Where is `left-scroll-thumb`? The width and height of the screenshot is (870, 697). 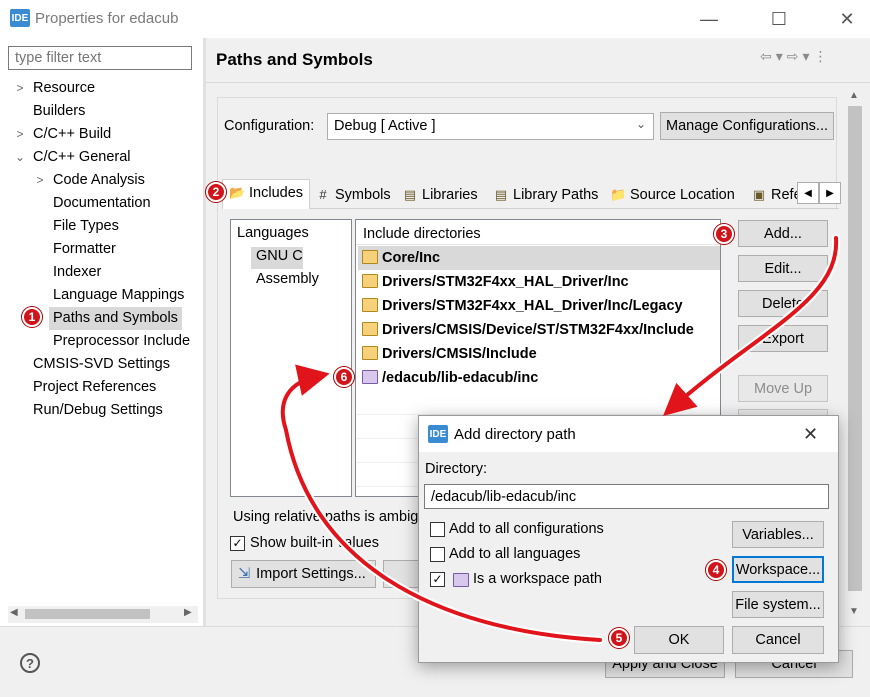 left-scroll-thumb is located at coordinates (87, 614).